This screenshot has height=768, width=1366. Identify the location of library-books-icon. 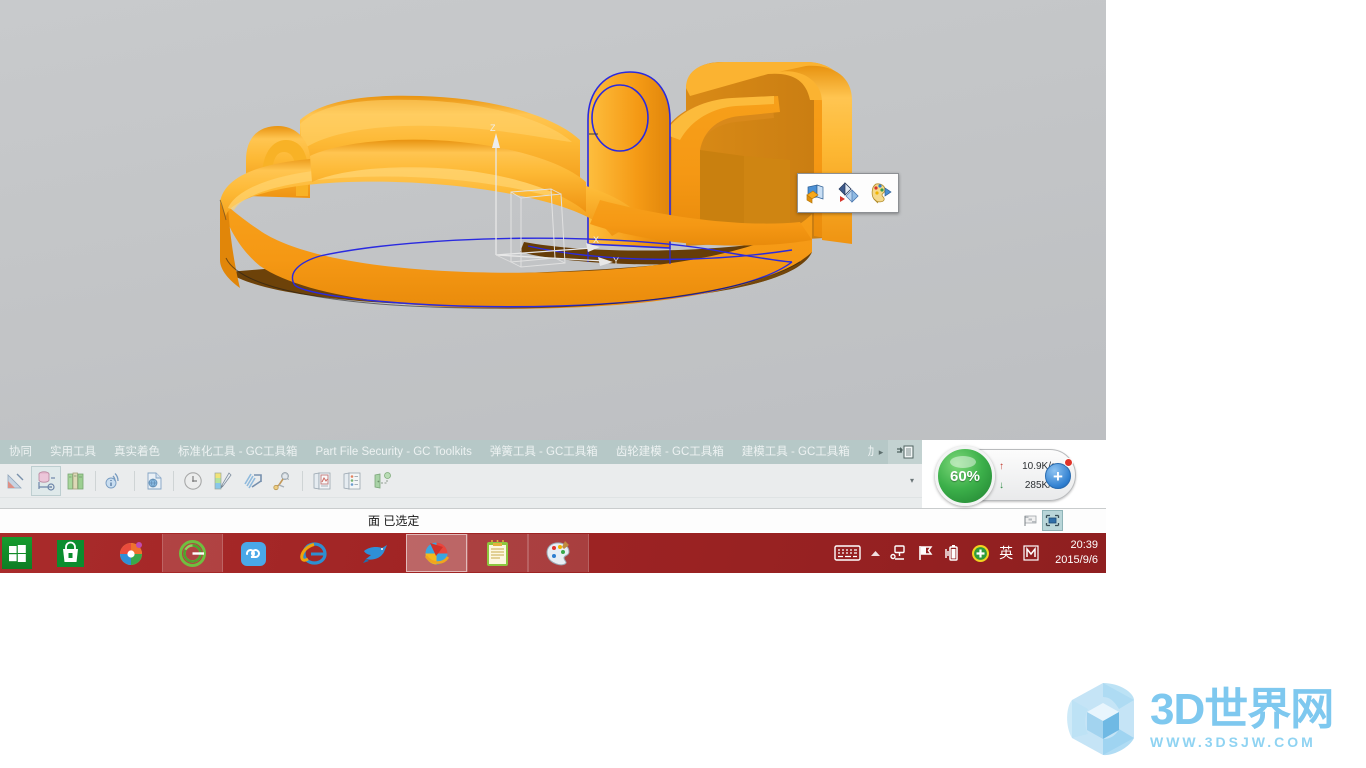
(76, 481).